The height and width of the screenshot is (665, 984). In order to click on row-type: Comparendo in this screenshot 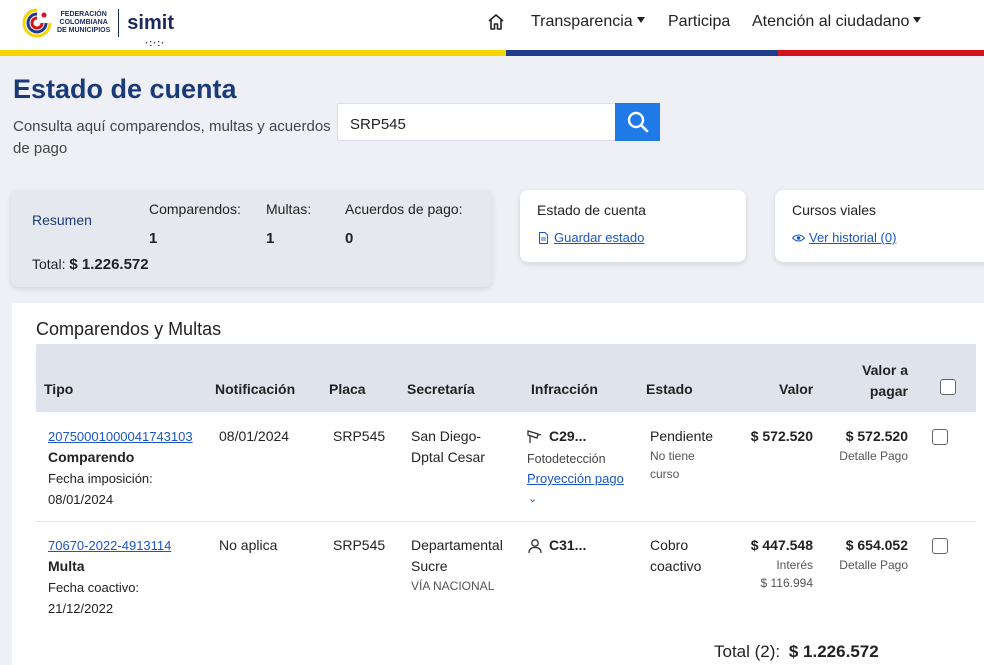, I will do `click(91, 457)`.